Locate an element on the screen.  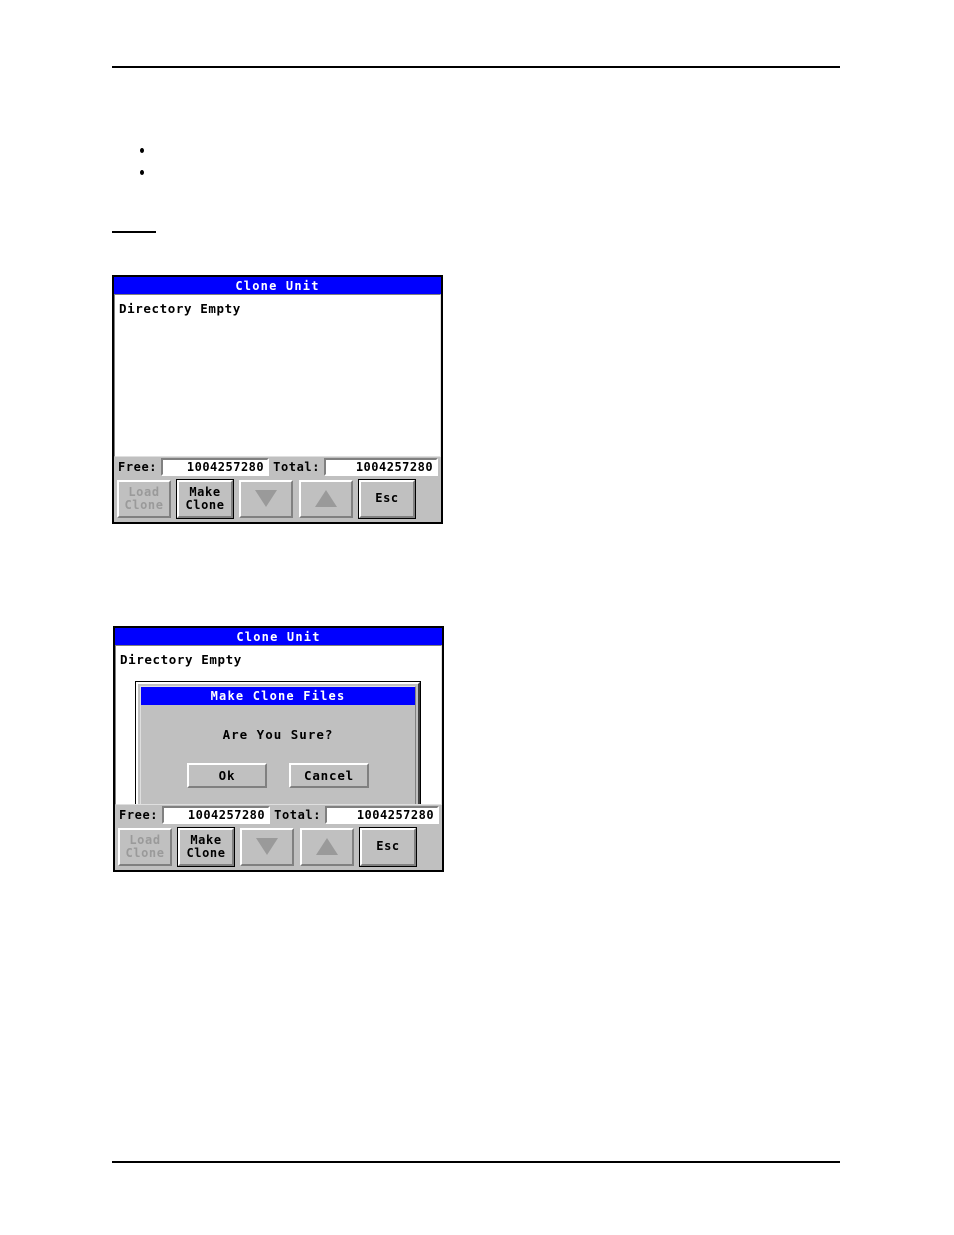
cancel-button: Cancel is located at coordinates (329, 775).